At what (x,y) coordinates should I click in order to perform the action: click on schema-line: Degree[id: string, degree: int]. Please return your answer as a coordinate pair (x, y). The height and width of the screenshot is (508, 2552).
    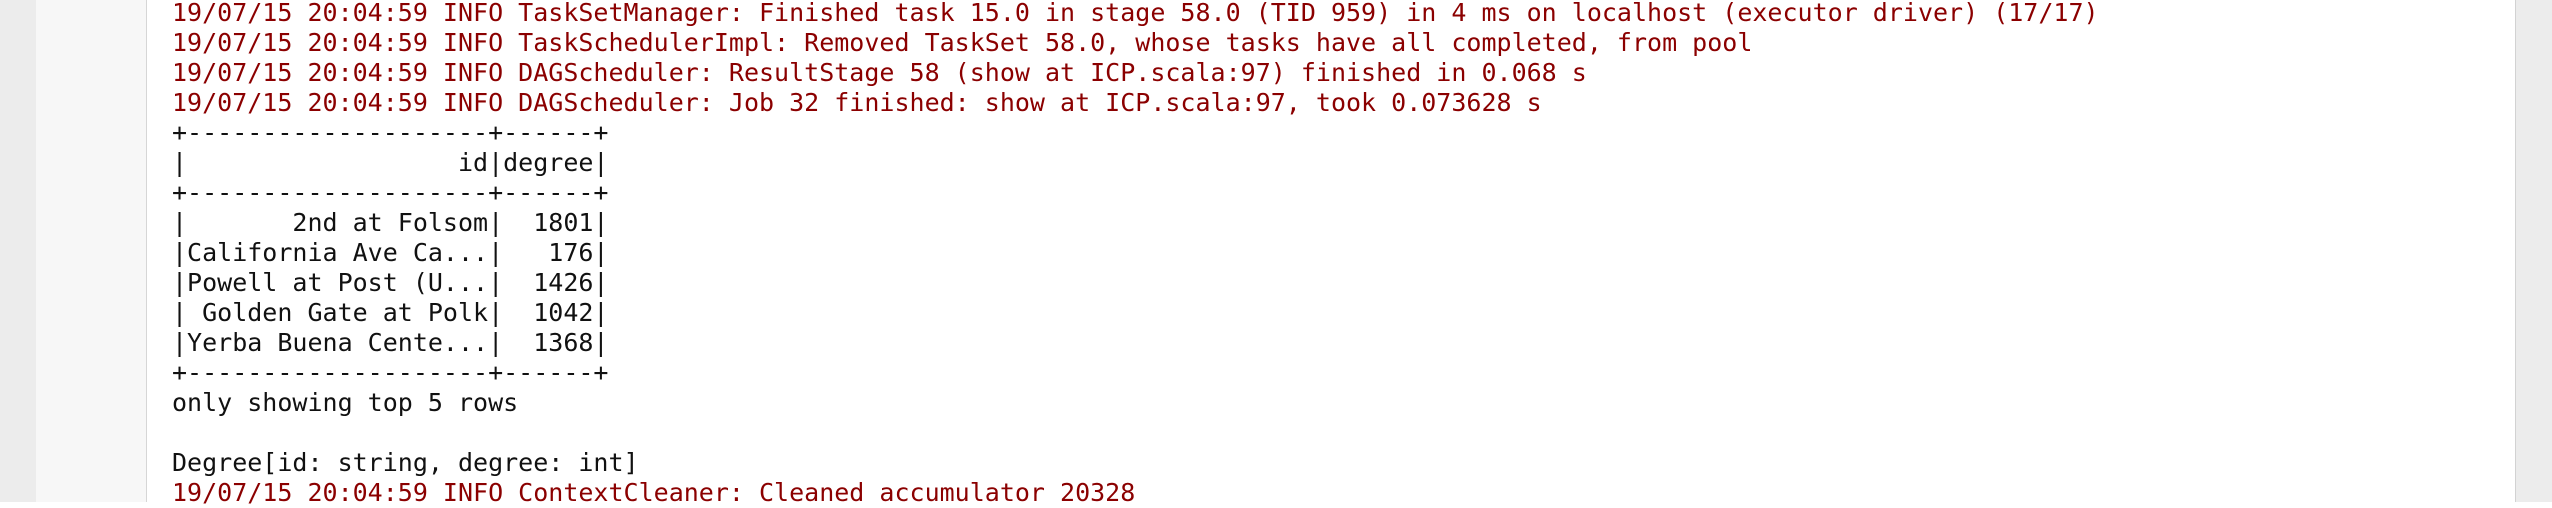
    Looking at the image, I should click on (405, 462).